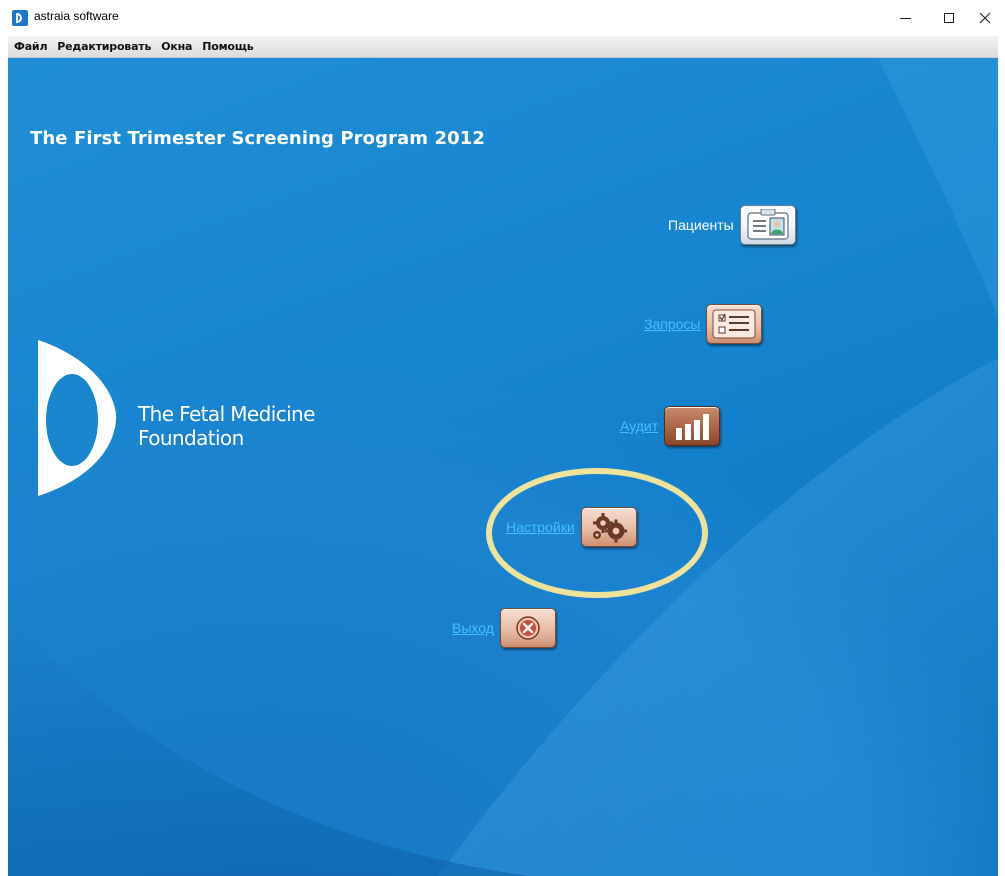  I want to click on requests-link: Запросы, so click(672, 324).